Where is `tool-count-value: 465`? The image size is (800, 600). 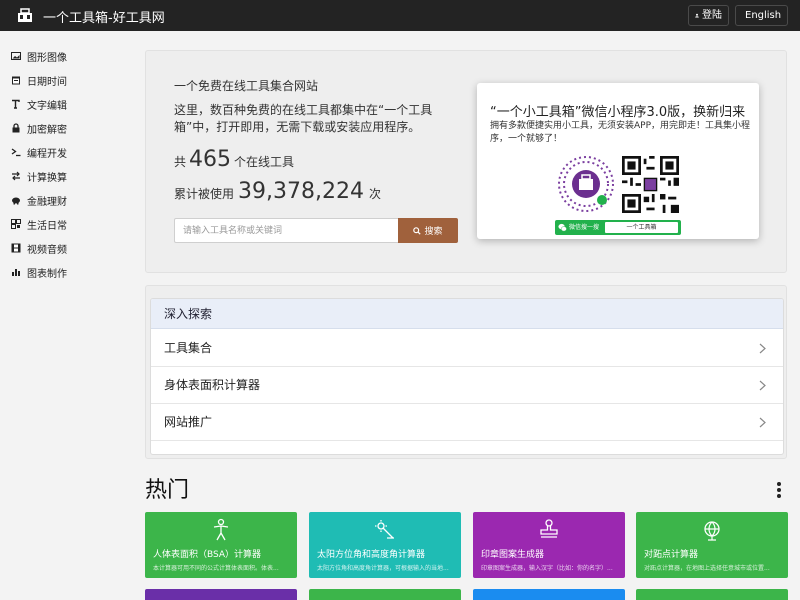
tool-count-value: 465 is located at coordinates (210, 159).